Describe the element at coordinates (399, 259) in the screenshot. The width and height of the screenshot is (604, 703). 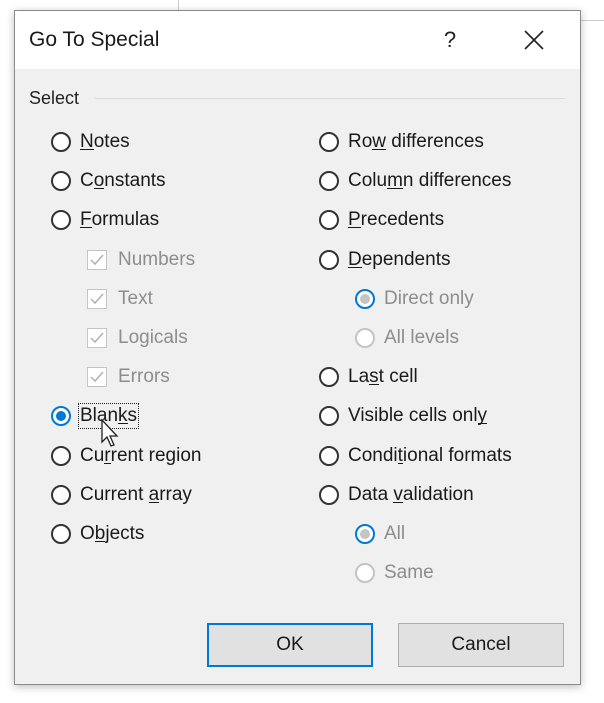
I see `option-label: Dependents` at that location.